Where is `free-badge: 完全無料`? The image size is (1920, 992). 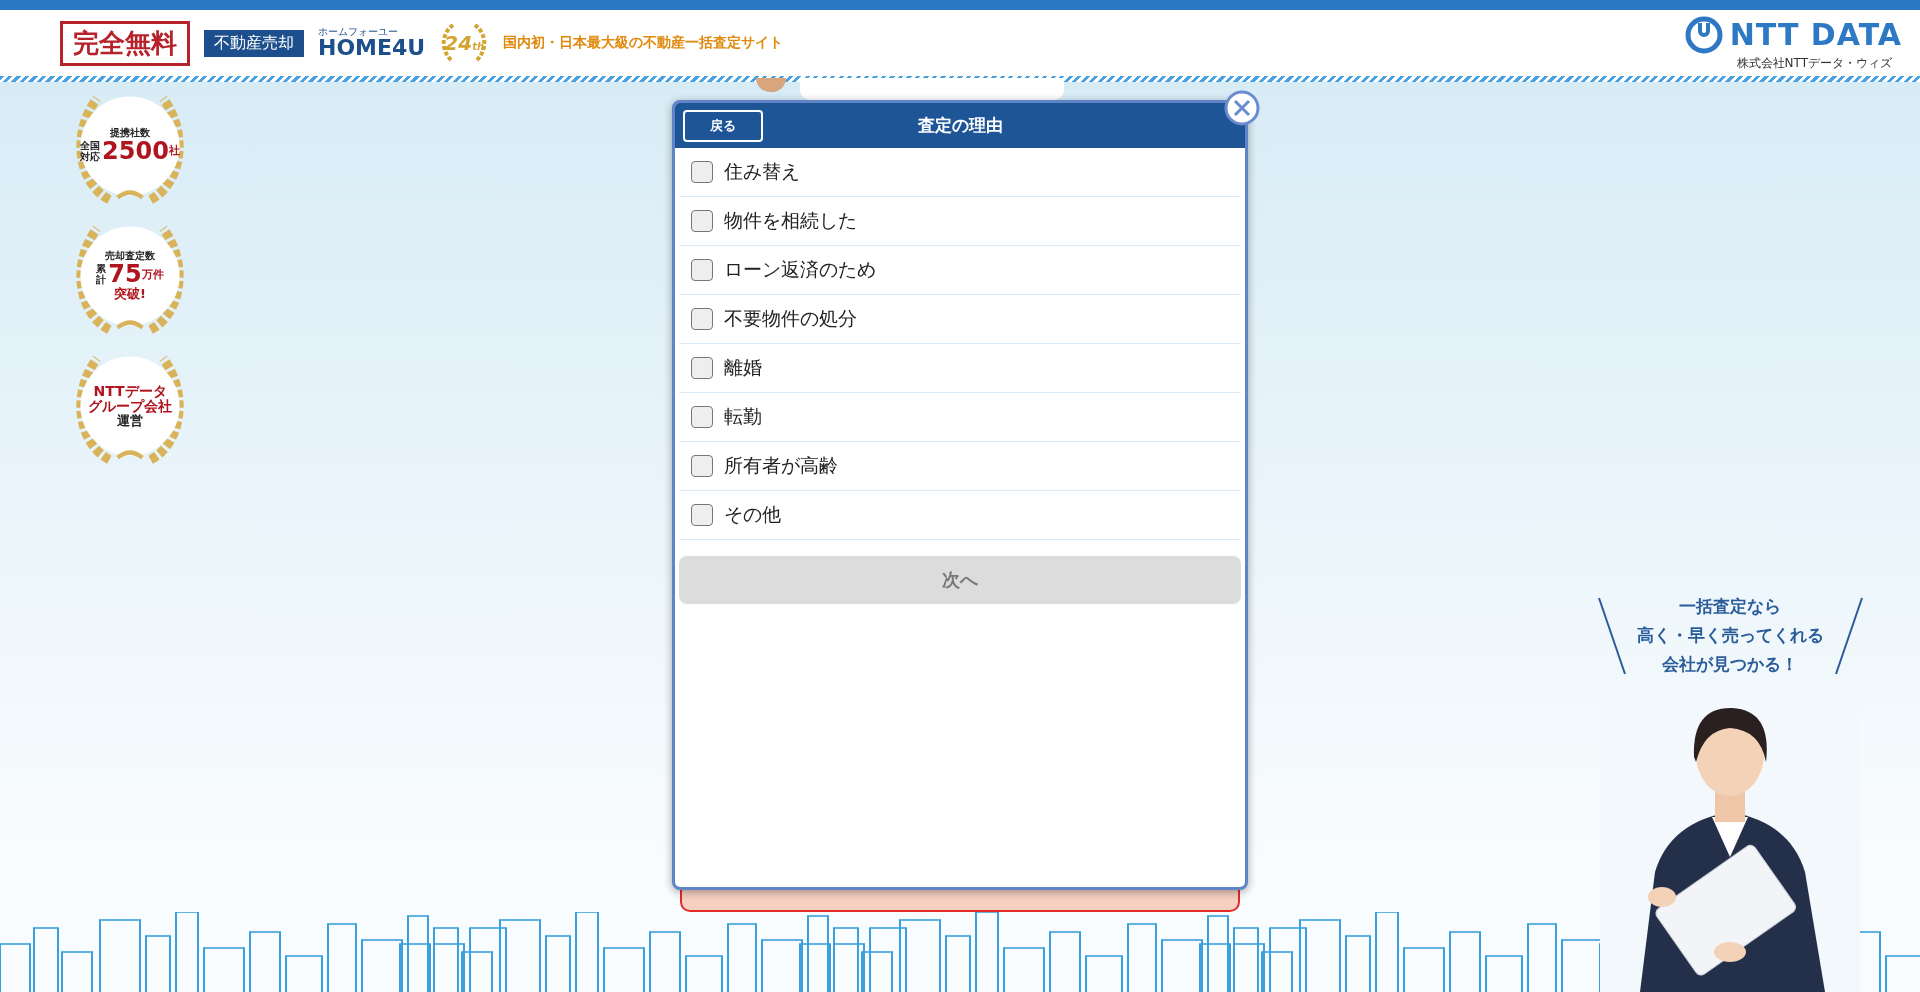 free-badge: 完全無料 is located at coordinates (125, 43).